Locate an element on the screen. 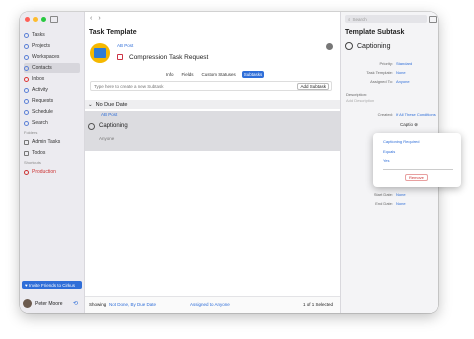  description-input: Add Description is located at coordinates (360, 100).